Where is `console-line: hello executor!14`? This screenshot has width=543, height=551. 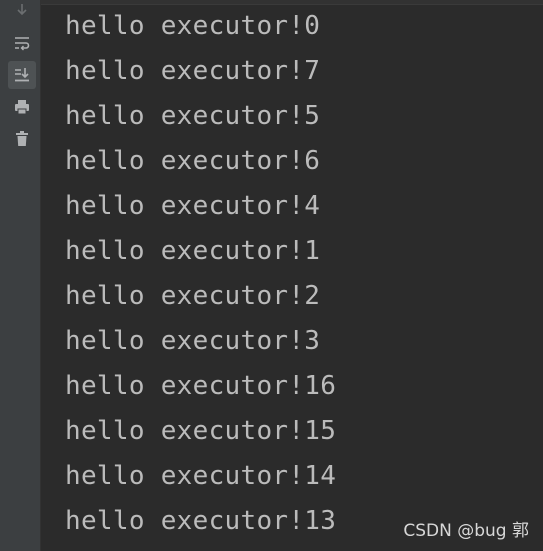
console-line: hello executor!14 is located at coordinates (201, 476).